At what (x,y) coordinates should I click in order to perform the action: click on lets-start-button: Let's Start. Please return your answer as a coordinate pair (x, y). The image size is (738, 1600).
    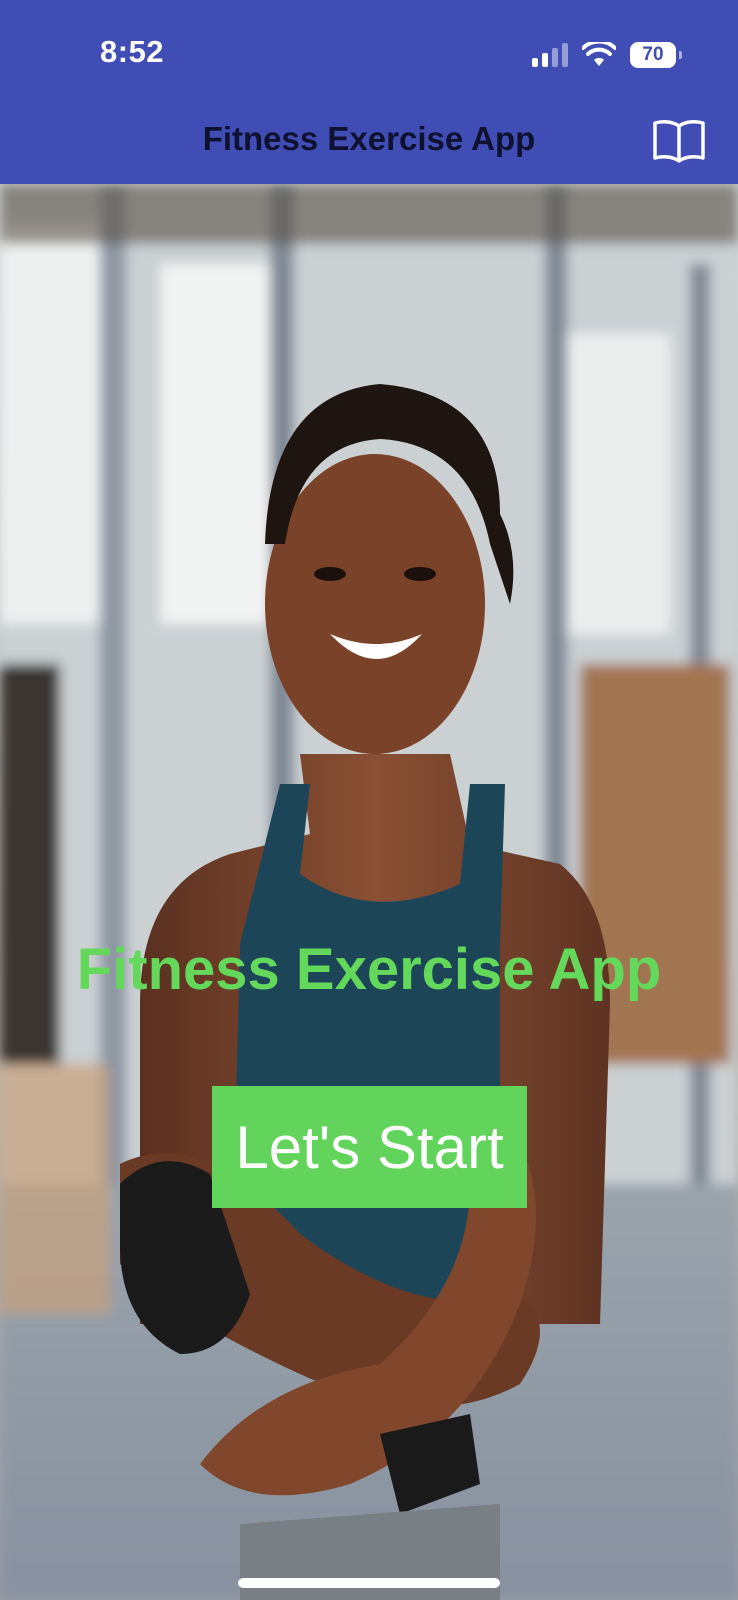
    Looking at the image, I should click on (369, 1147).